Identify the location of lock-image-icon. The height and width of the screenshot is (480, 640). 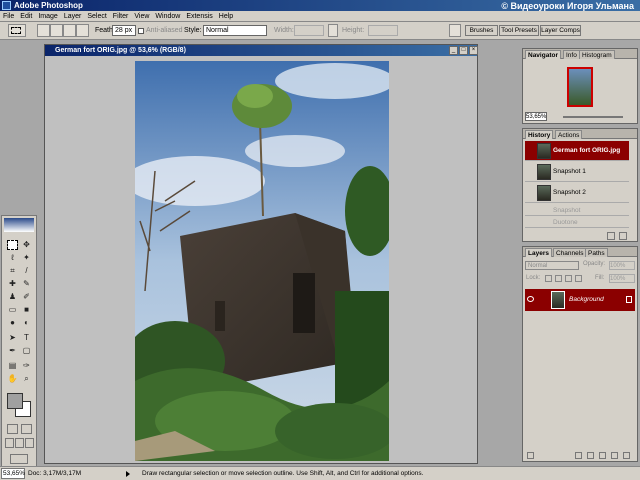
(558, 278).